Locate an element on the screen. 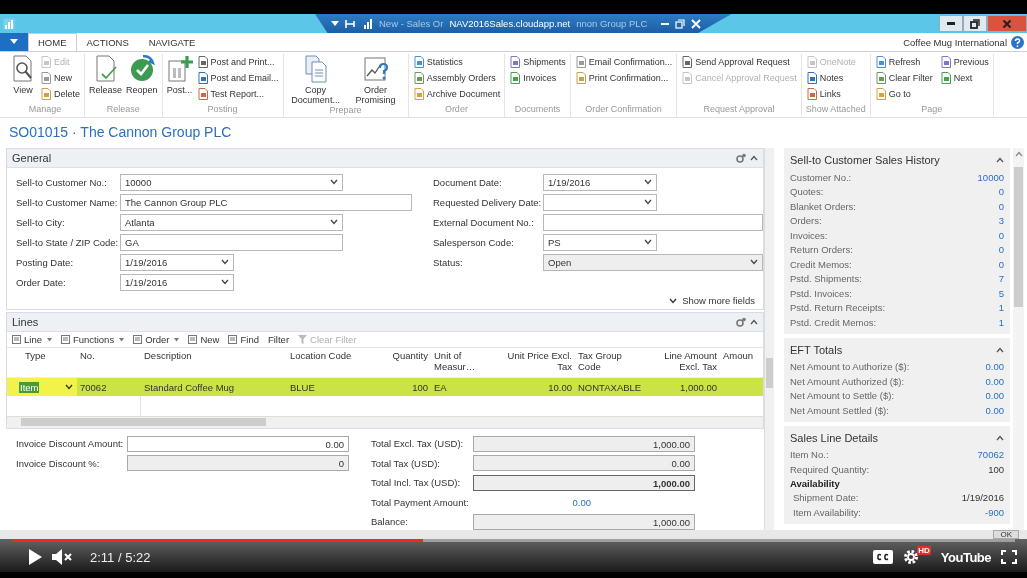 This screenshot has height=578, width=1027. menu-button is located at coordinates (14, 42).